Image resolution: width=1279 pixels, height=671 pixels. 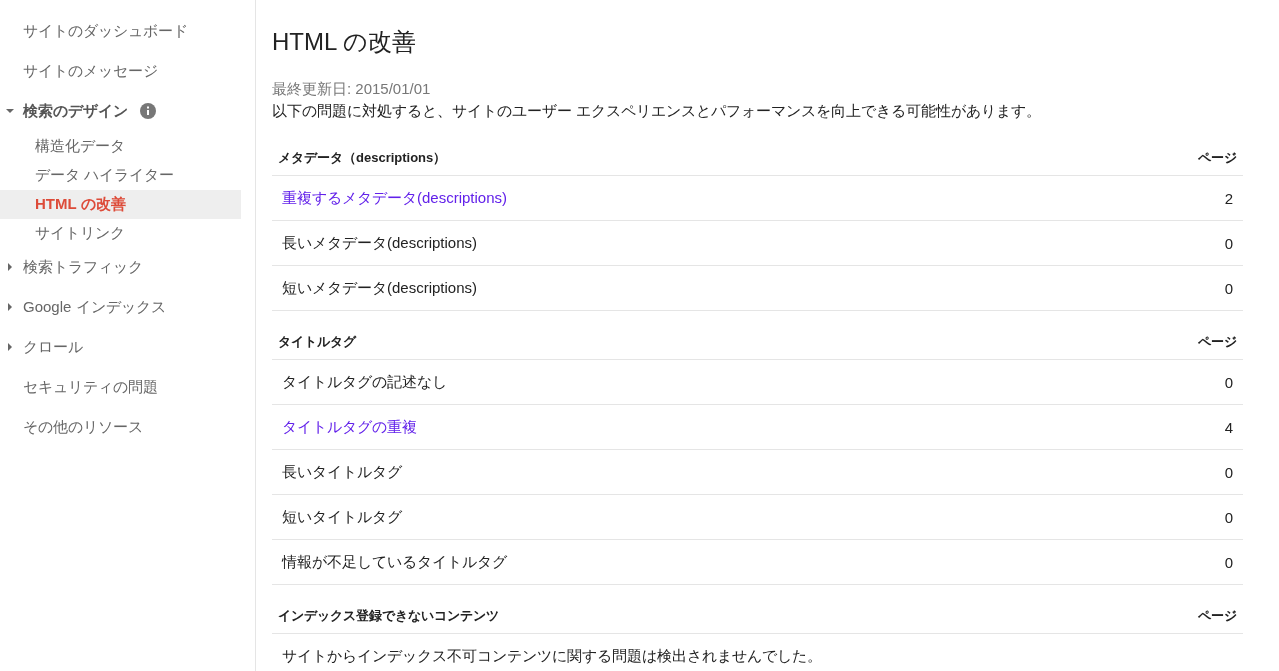 What do you see at coordinates (83, 267) in the screenshot?
I see `sidebar-item: 検索トラフィック` at bounding box center [83, 267].